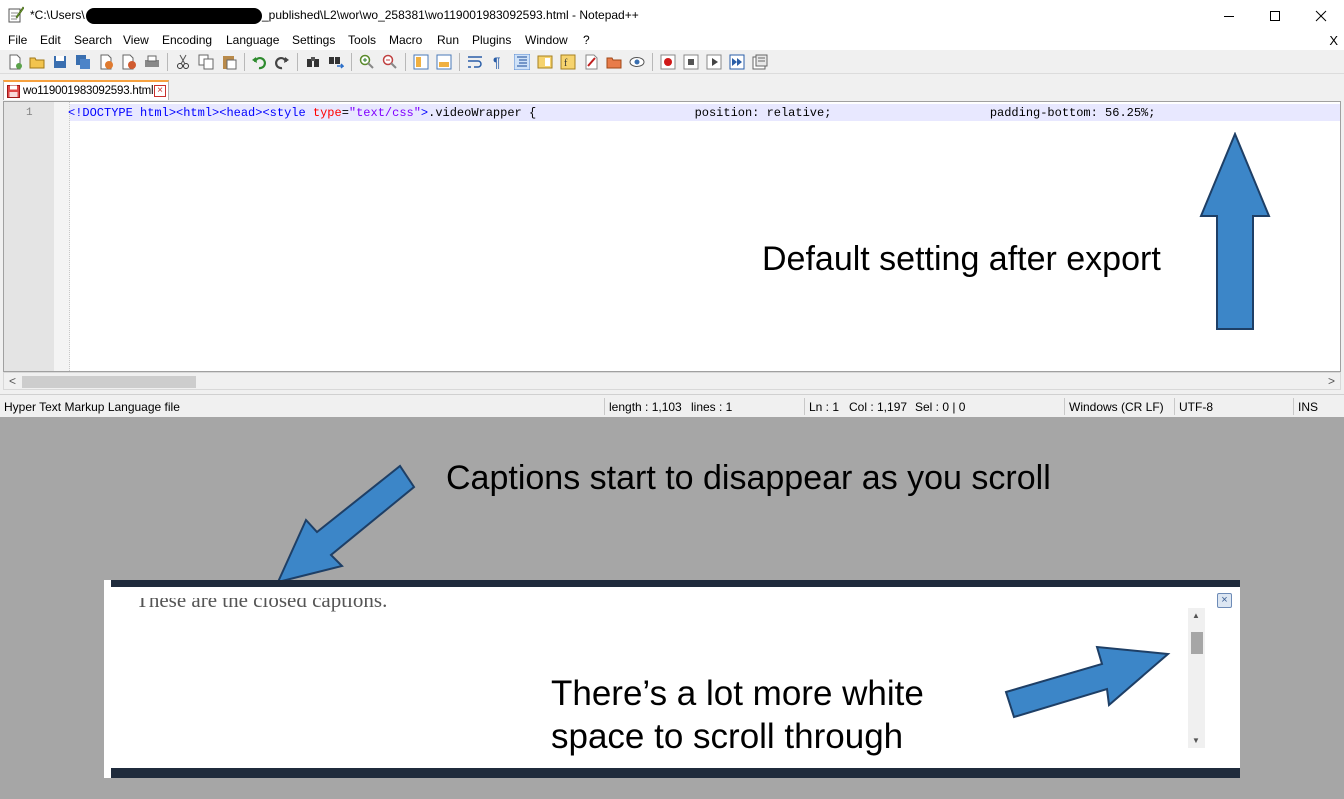  What do you see at coordinates (444, 62) in the screenshot?
I see `sync-horizontal-icon` at bounding box center [444, 62].